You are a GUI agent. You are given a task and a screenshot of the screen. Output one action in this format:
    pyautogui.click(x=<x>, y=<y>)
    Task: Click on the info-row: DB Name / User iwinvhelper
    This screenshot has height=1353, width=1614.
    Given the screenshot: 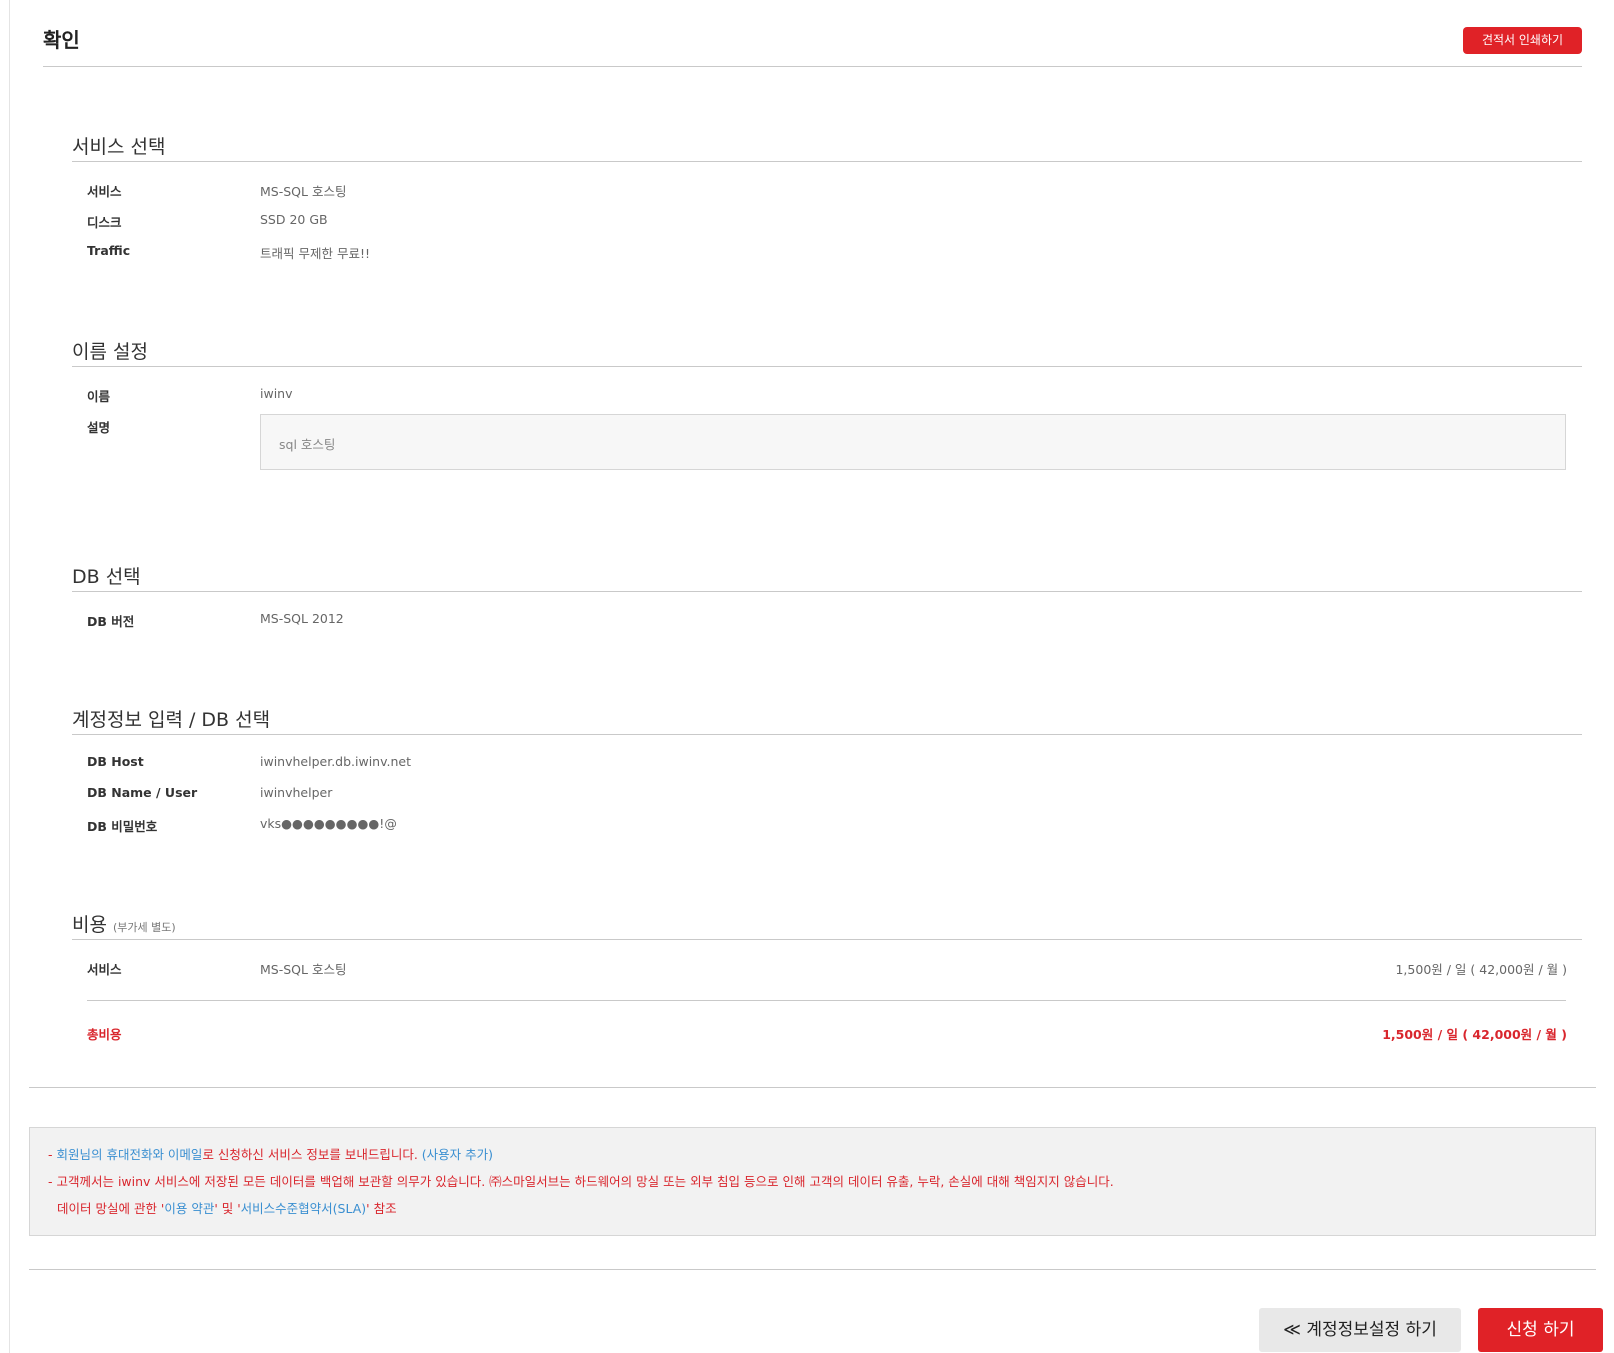 What is the action you would take?
    pyautogui.click(x=827, y=793)
    